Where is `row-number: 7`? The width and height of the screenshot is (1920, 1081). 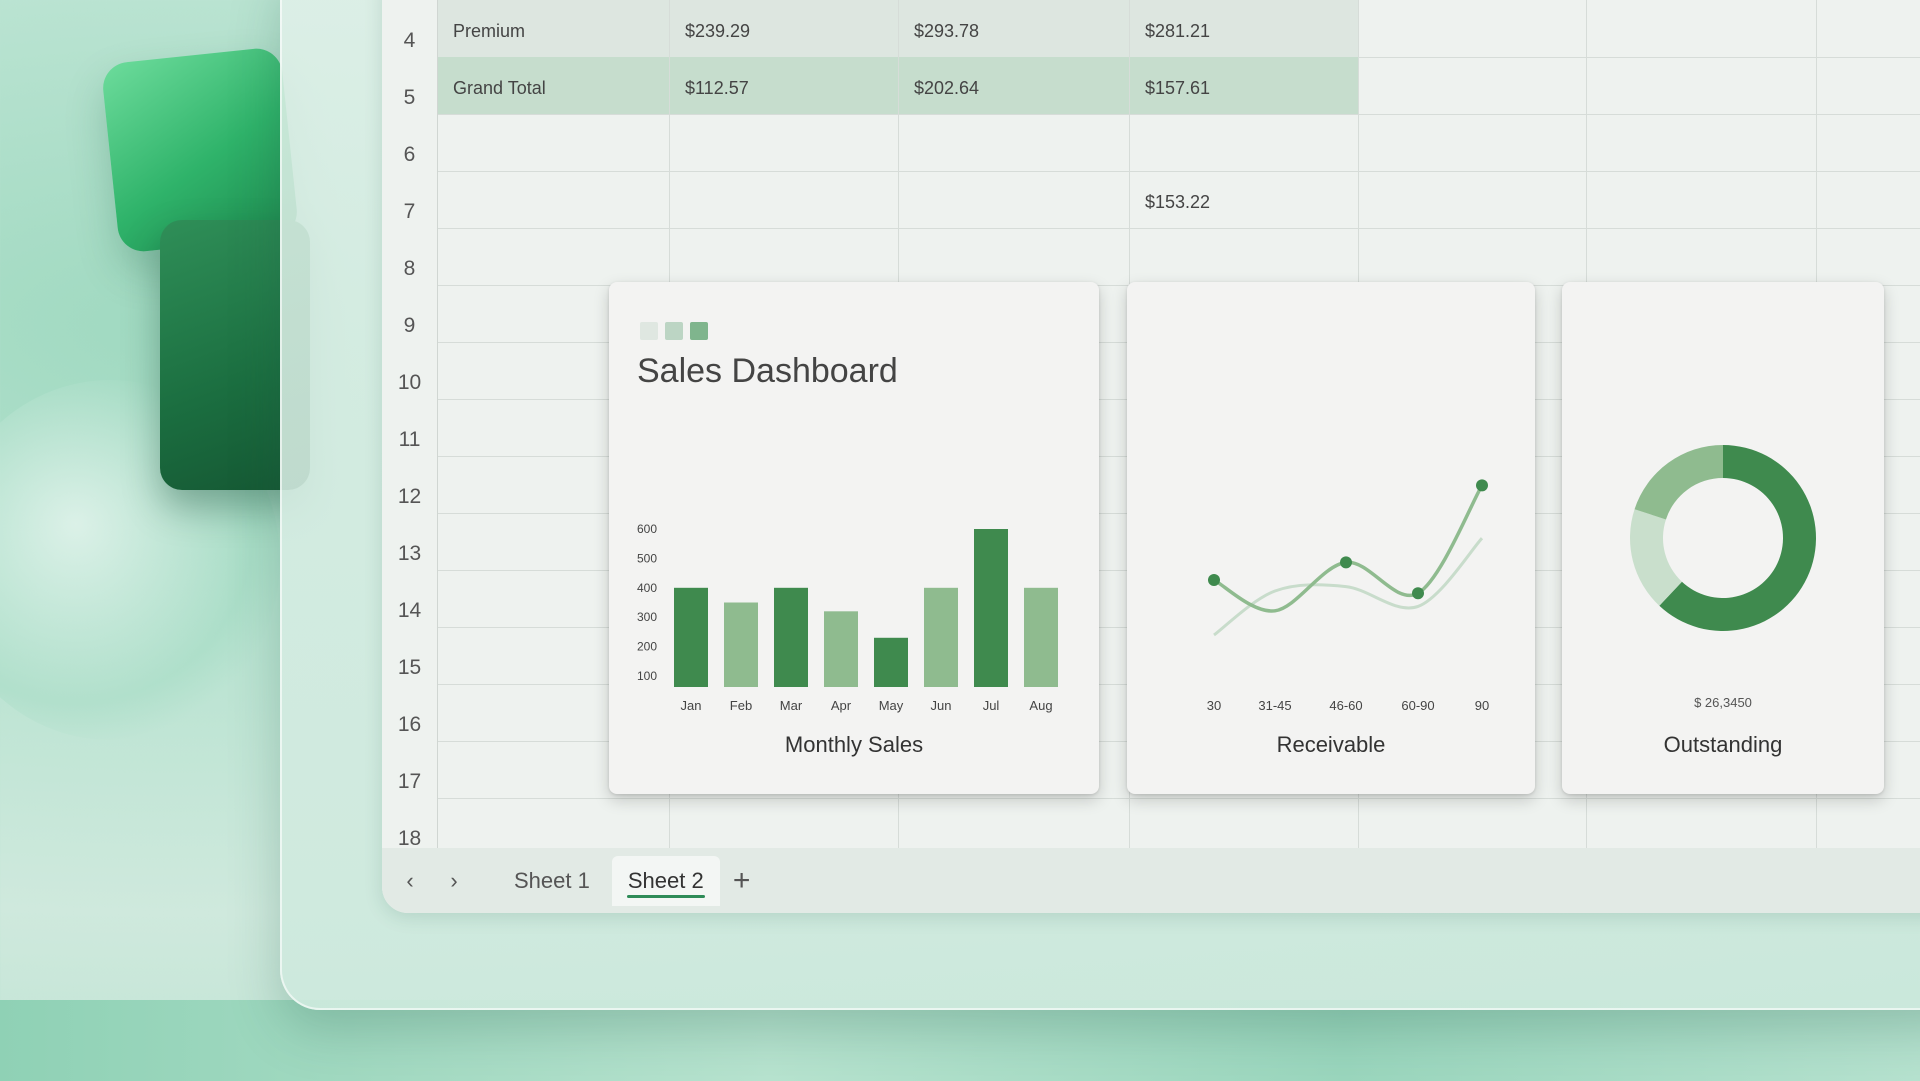
row-number: 7 is located at coordinates (410, 199).